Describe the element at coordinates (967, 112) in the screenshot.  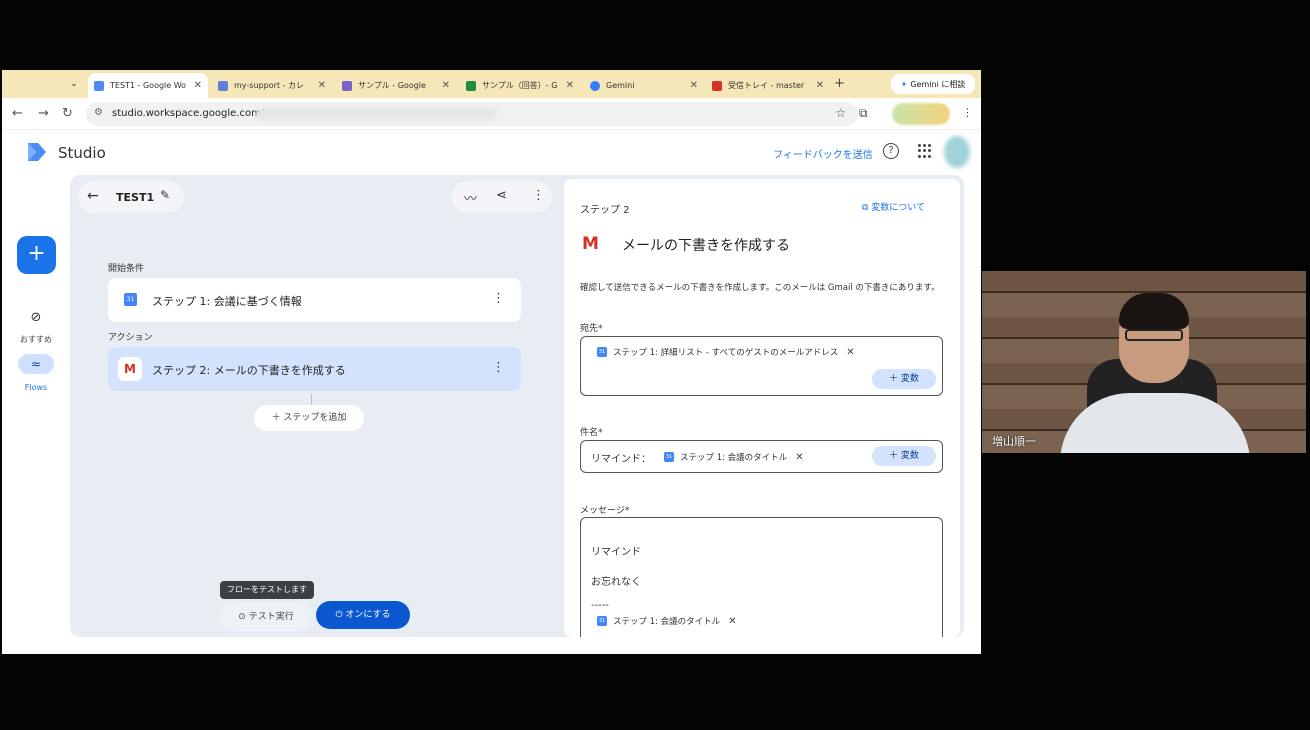
I see `browser-menu-icon: ⋮` at that location.